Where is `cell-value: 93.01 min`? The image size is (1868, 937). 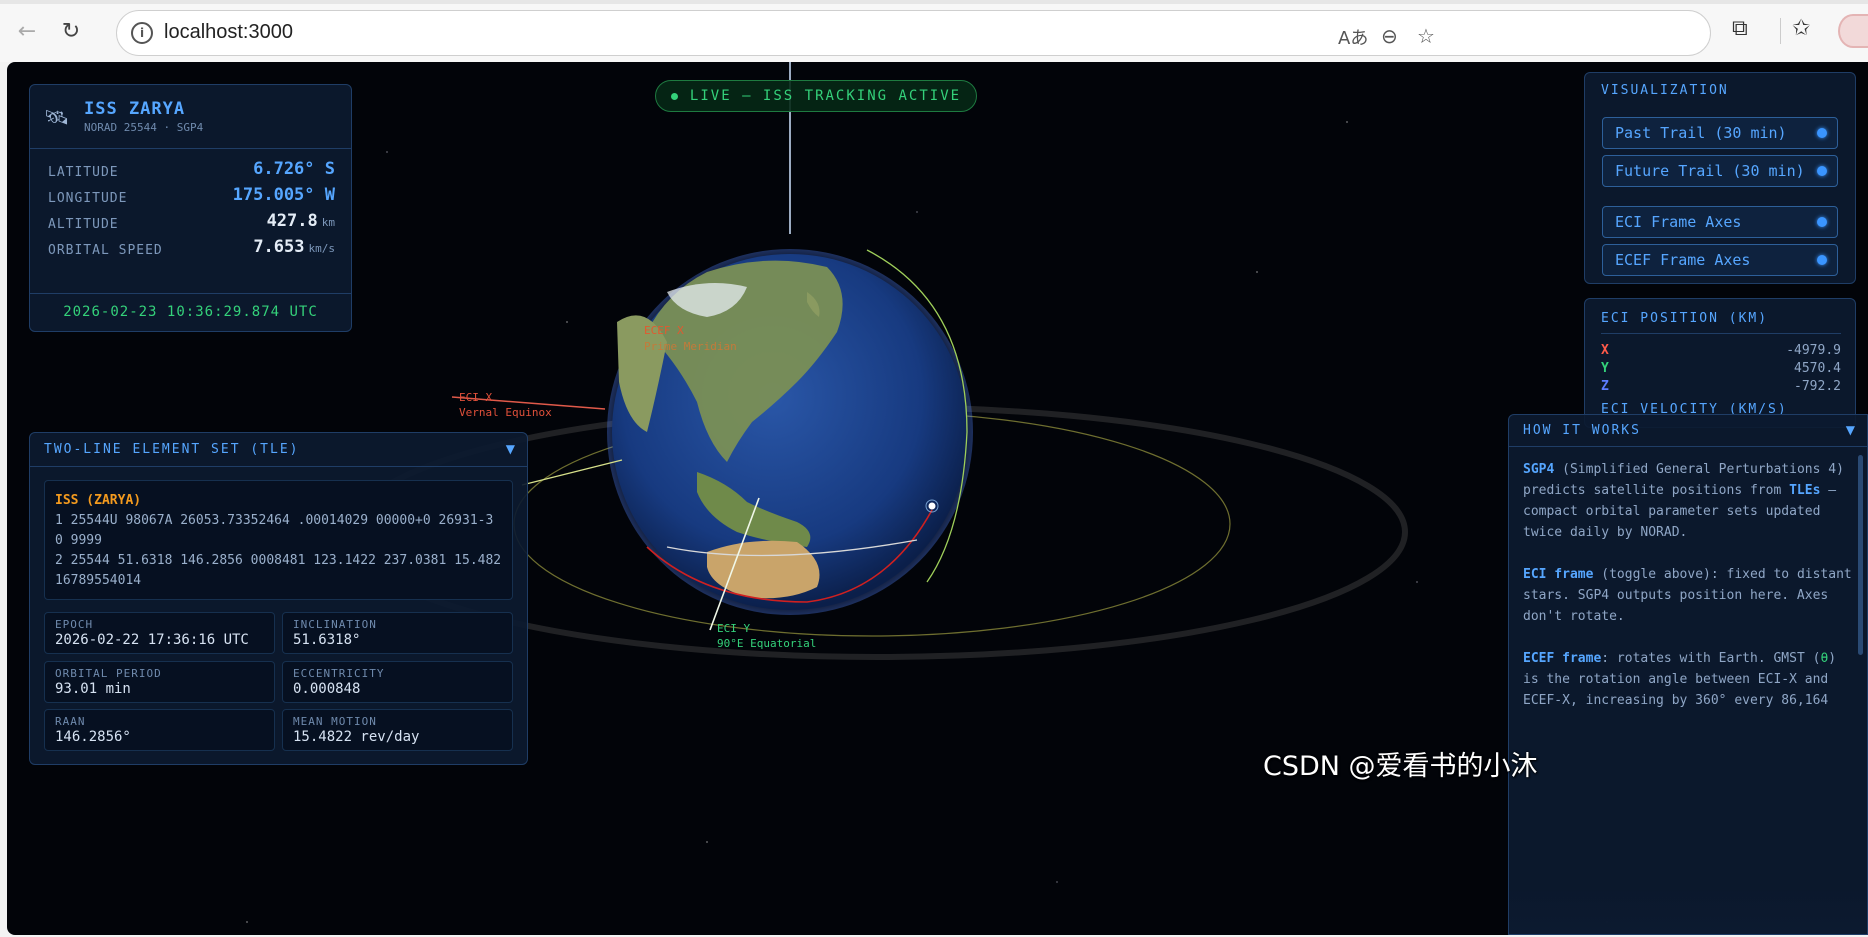 cell-value: 93.01 min is located at coordinates (93, 689).